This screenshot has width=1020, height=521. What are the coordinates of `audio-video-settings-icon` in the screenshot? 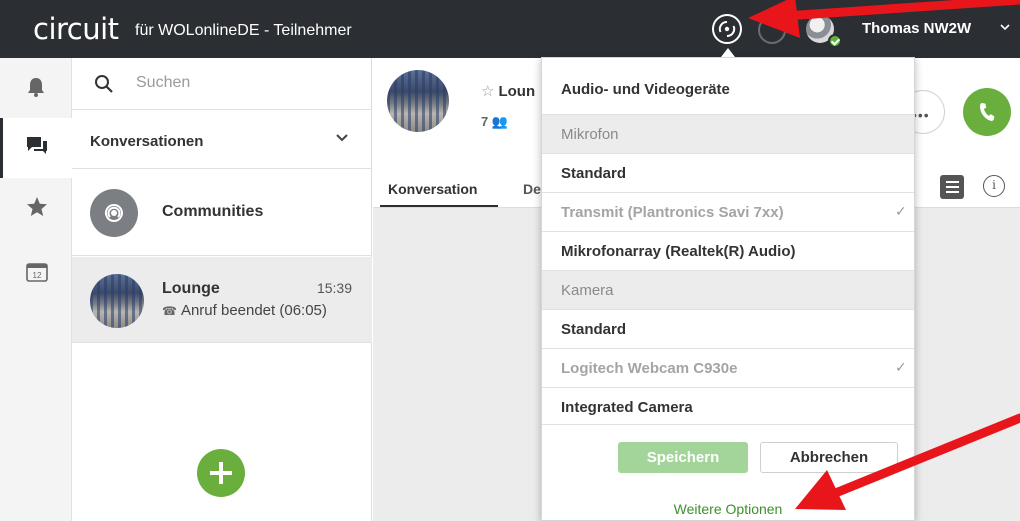 It's located at (727, 29).